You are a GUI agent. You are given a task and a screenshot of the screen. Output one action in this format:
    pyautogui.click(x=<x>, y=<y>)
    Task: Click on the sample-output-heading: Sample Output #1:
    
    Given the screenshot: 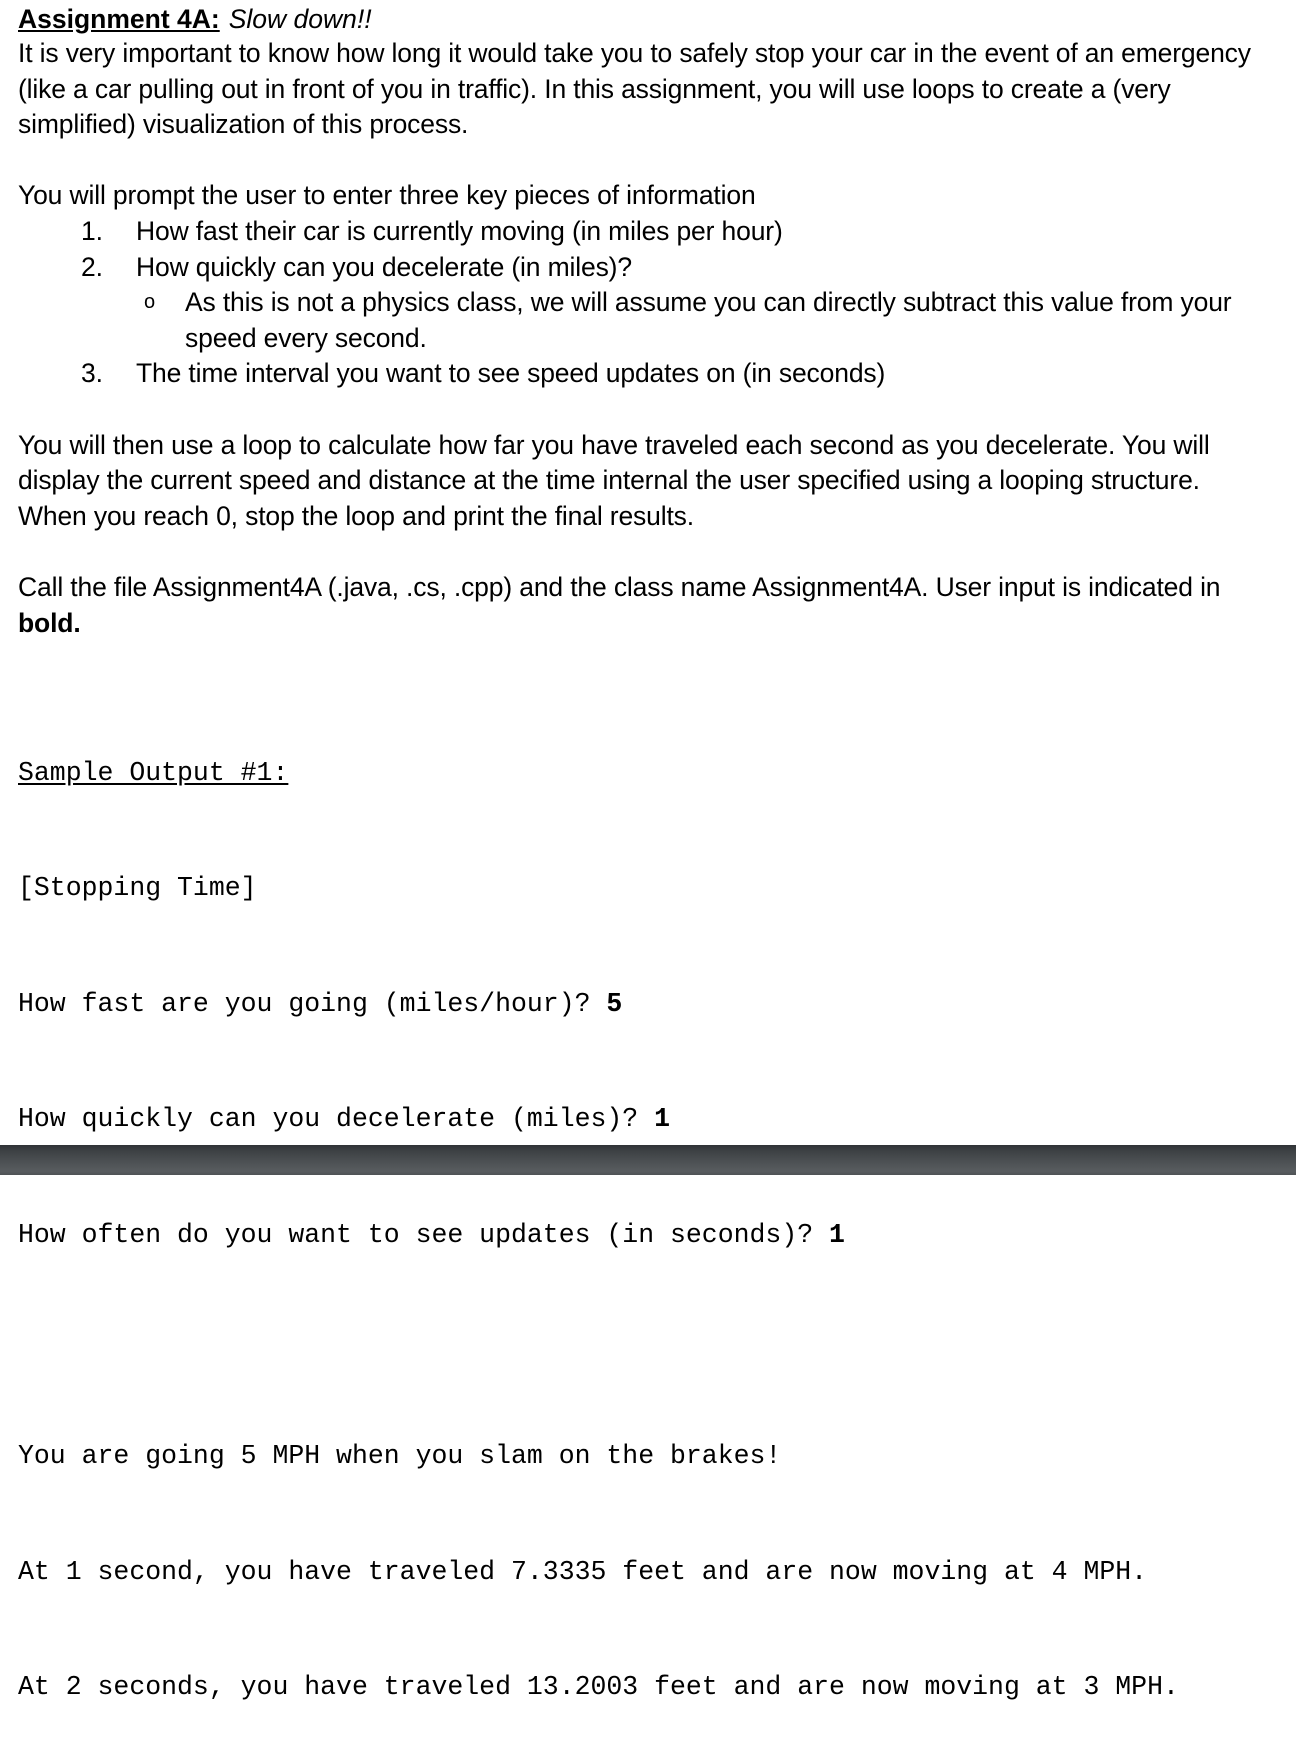 What is the action you would take?
    pyautogui.click(x=637, y=773)
    